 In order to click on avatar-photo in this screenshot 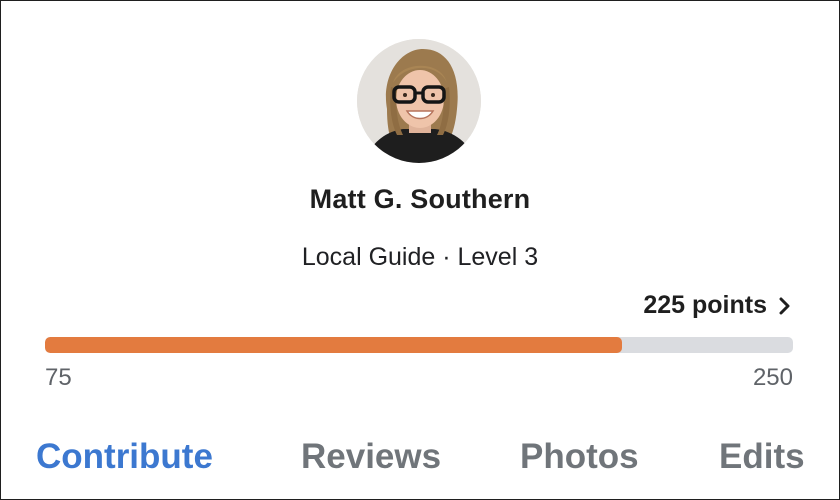, I will do `click(419, 101)`.